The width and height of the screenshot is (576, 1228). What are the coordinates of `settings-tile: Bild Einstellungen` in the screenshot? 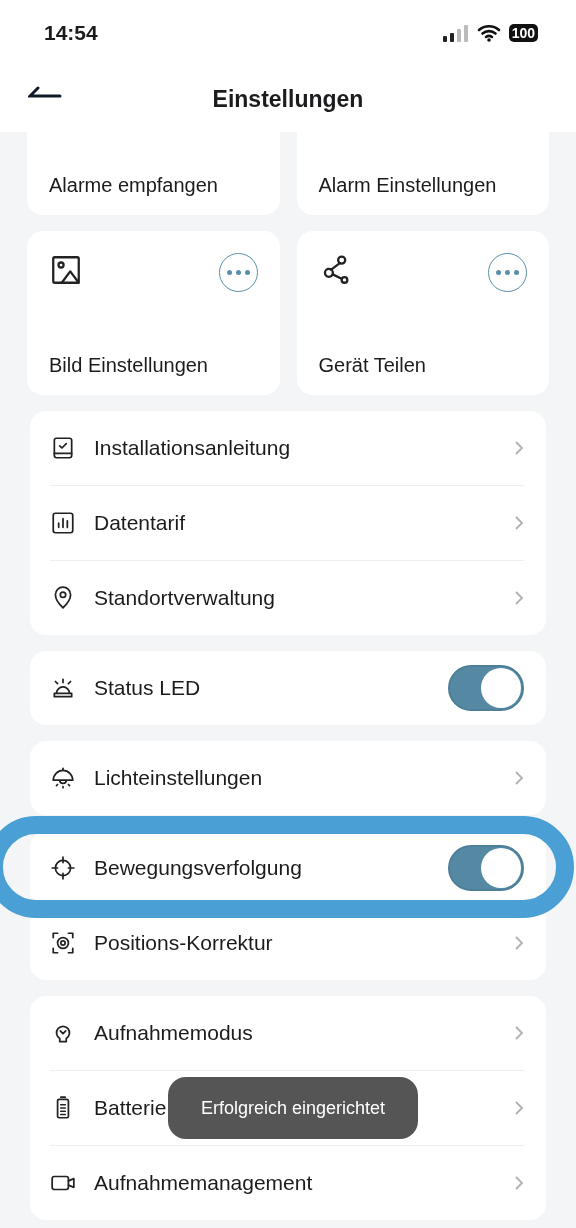 It's located at (153, 313).